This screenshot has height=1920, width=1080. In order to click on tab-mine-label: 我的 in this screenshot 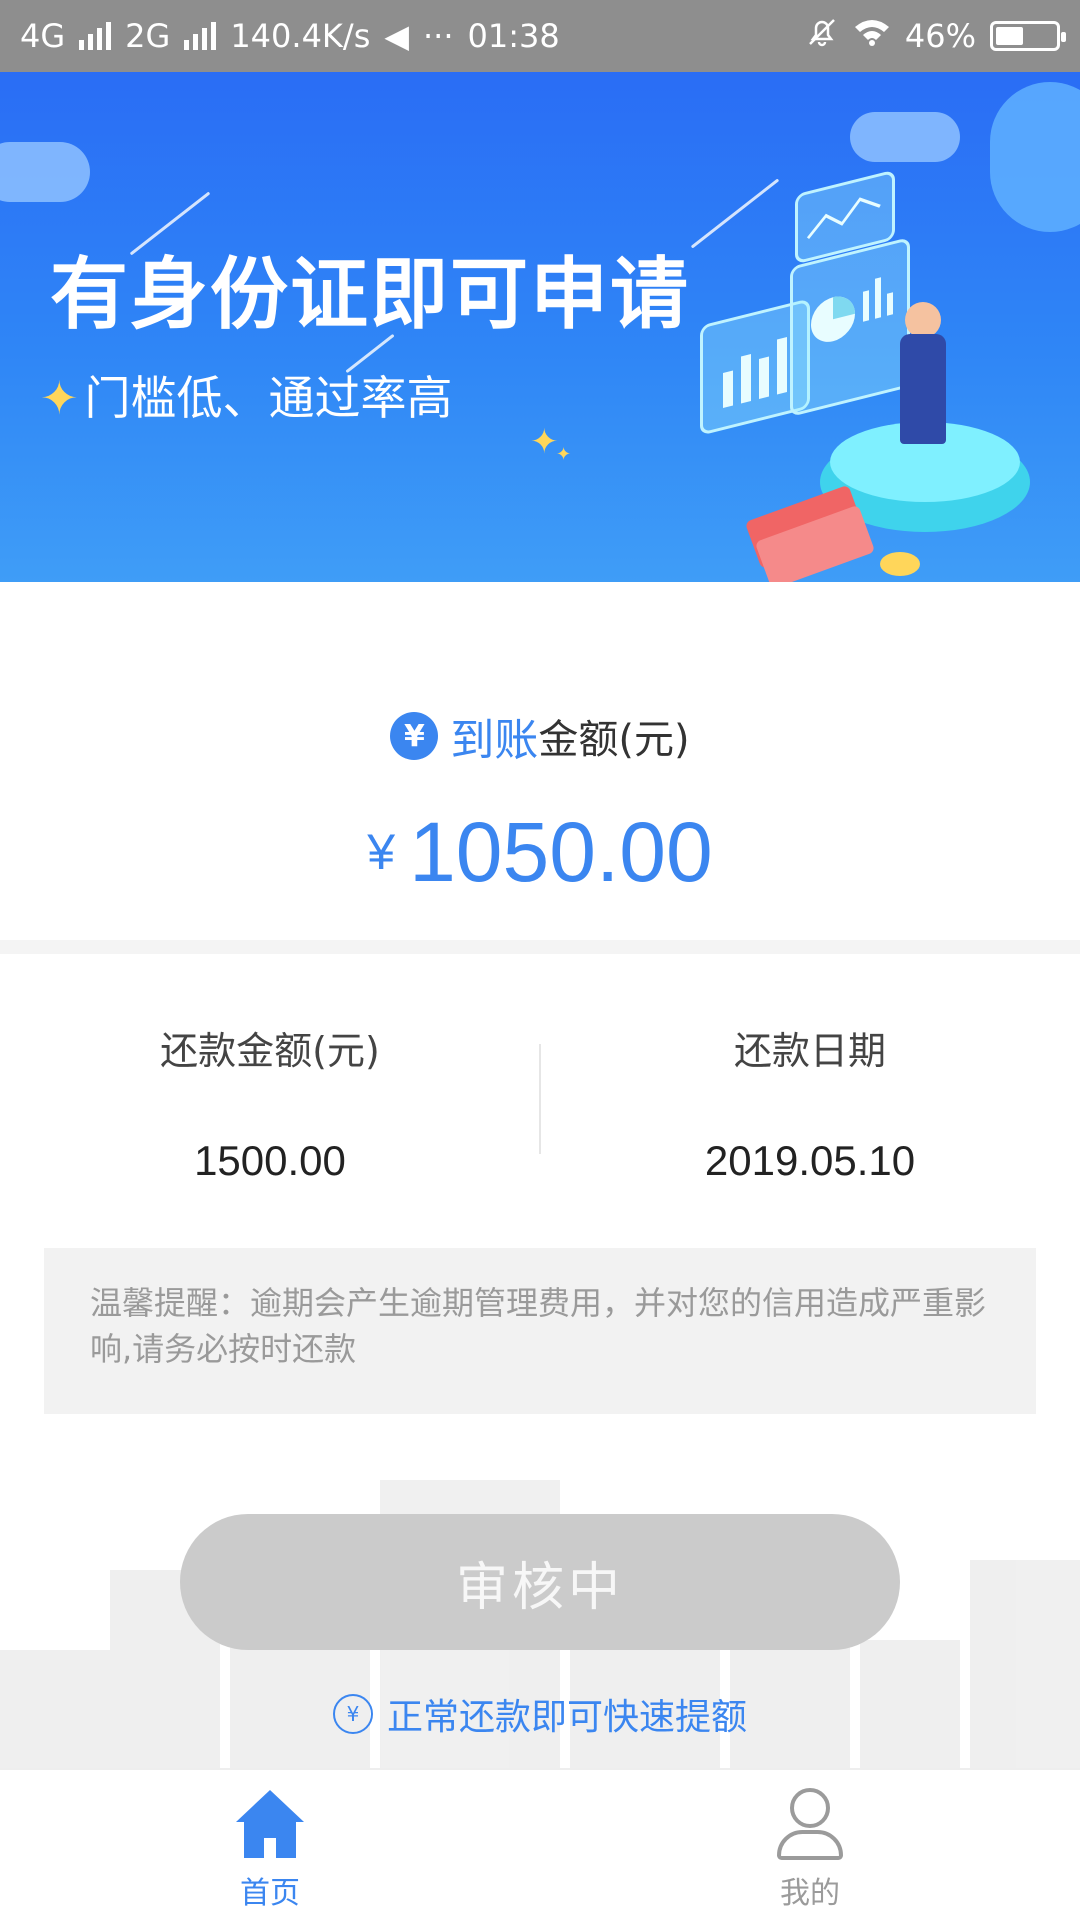, I will do `click(810, 1893)`.